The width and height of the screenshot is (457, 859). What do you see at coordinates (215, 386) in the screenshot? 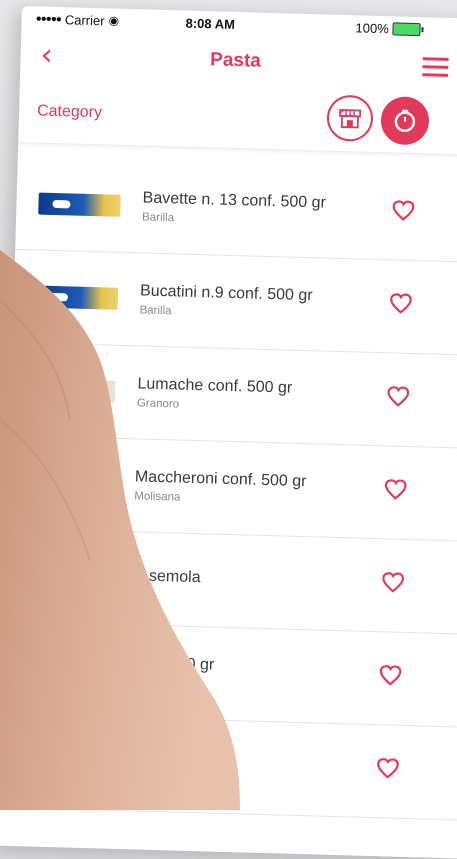
I see `product-name: Lumache conf. 500 gr` at bounding box center [215, 386].